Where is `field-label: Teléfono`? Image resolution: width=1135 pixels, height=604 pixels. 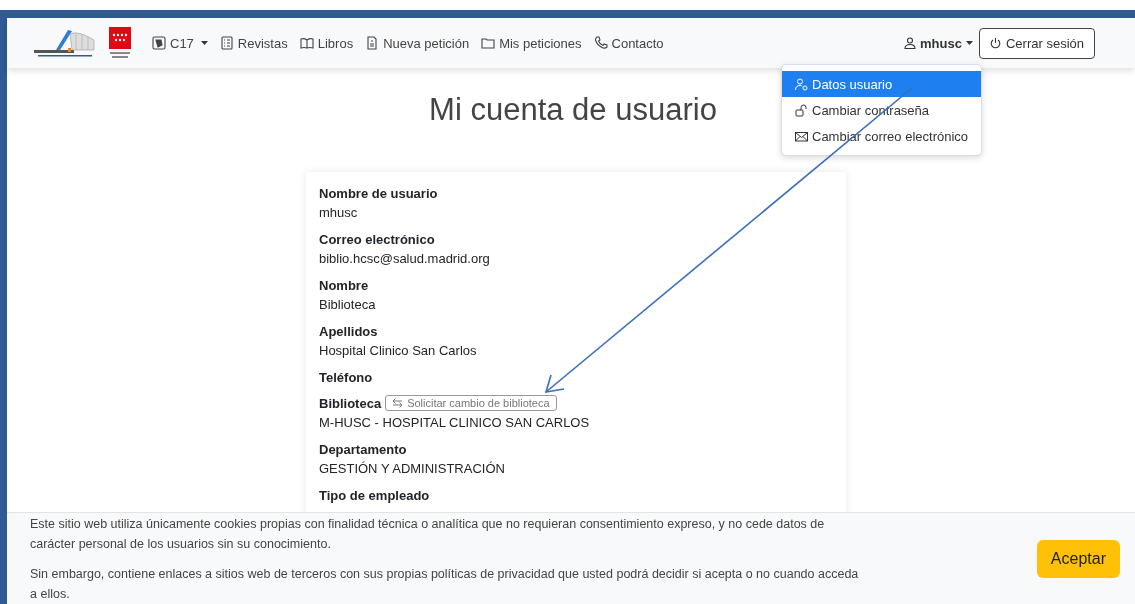
field-label: Teléfono is located at coordinates (346, 377).